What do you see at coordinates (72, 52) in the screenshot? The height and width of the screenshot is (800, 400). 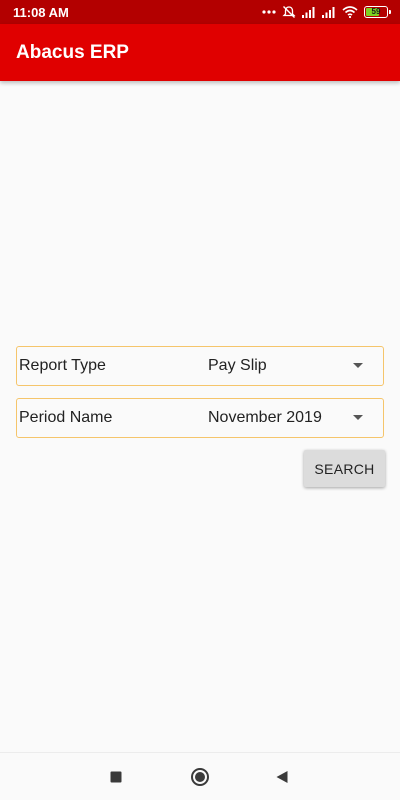 I see `app-title: Abacus ERP` at bounding box center [72, 52].